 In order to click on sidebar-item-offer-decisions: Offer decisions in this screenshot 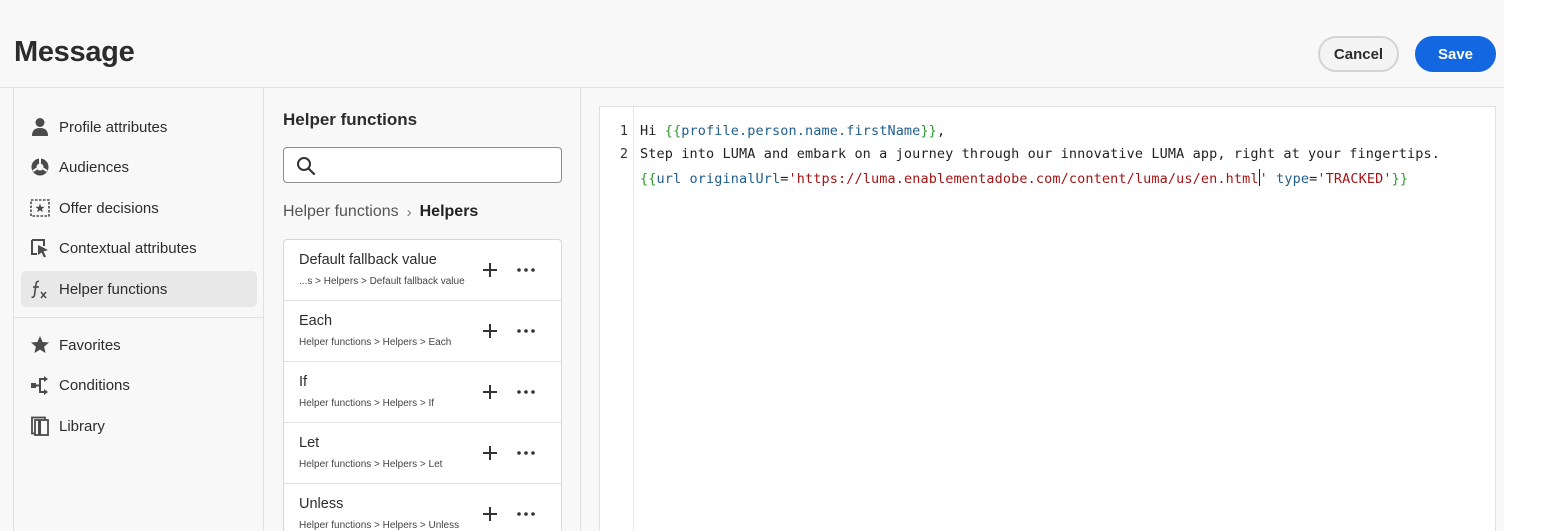, I will do `click(139, 208)`.